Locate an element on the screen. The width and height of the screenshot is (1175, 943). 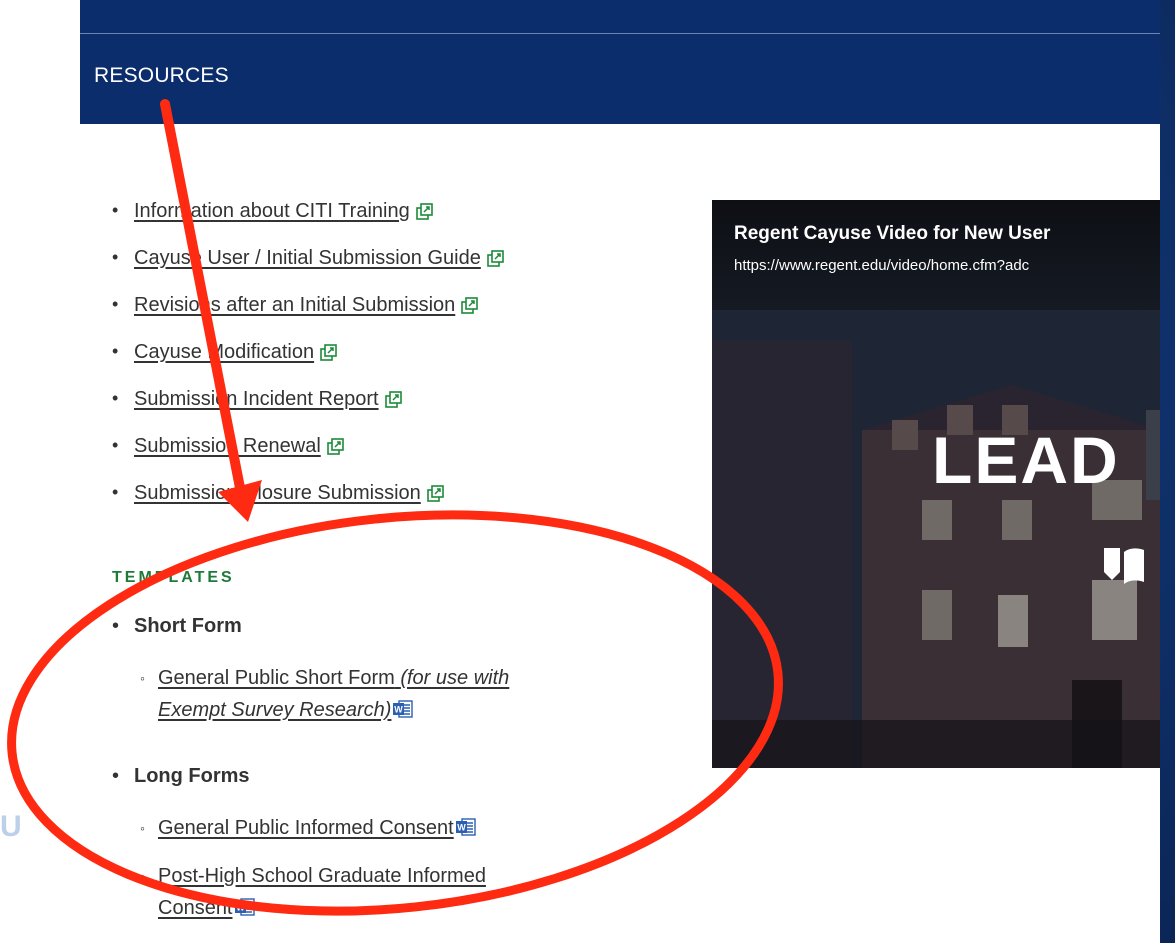
post-high-school-label-2: Consent is located at coordinates (195, 908).